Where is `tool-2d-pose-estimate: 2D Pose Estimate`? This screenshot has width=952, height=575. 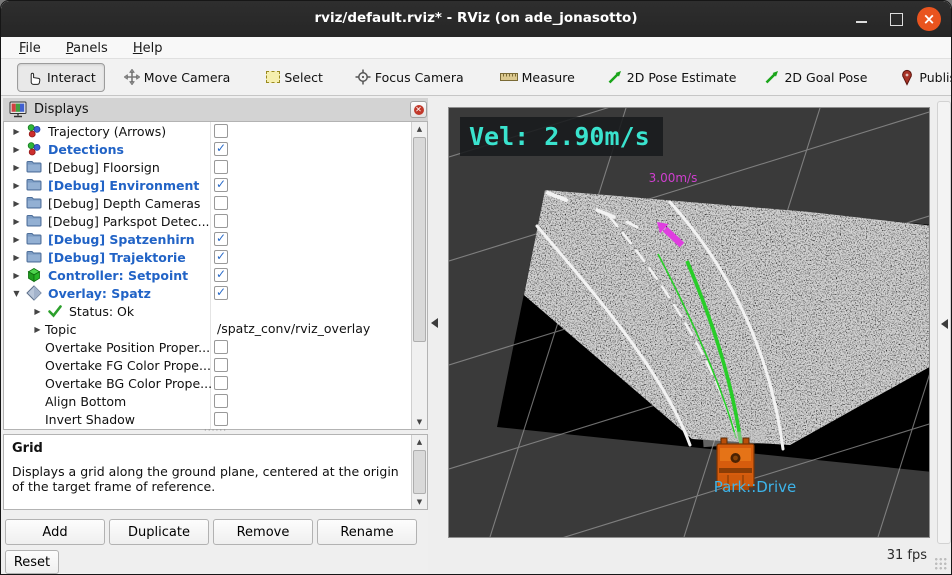
tool-2d-pose-estimate: 2D Pose Estimate is located at coordinates (672, 77).